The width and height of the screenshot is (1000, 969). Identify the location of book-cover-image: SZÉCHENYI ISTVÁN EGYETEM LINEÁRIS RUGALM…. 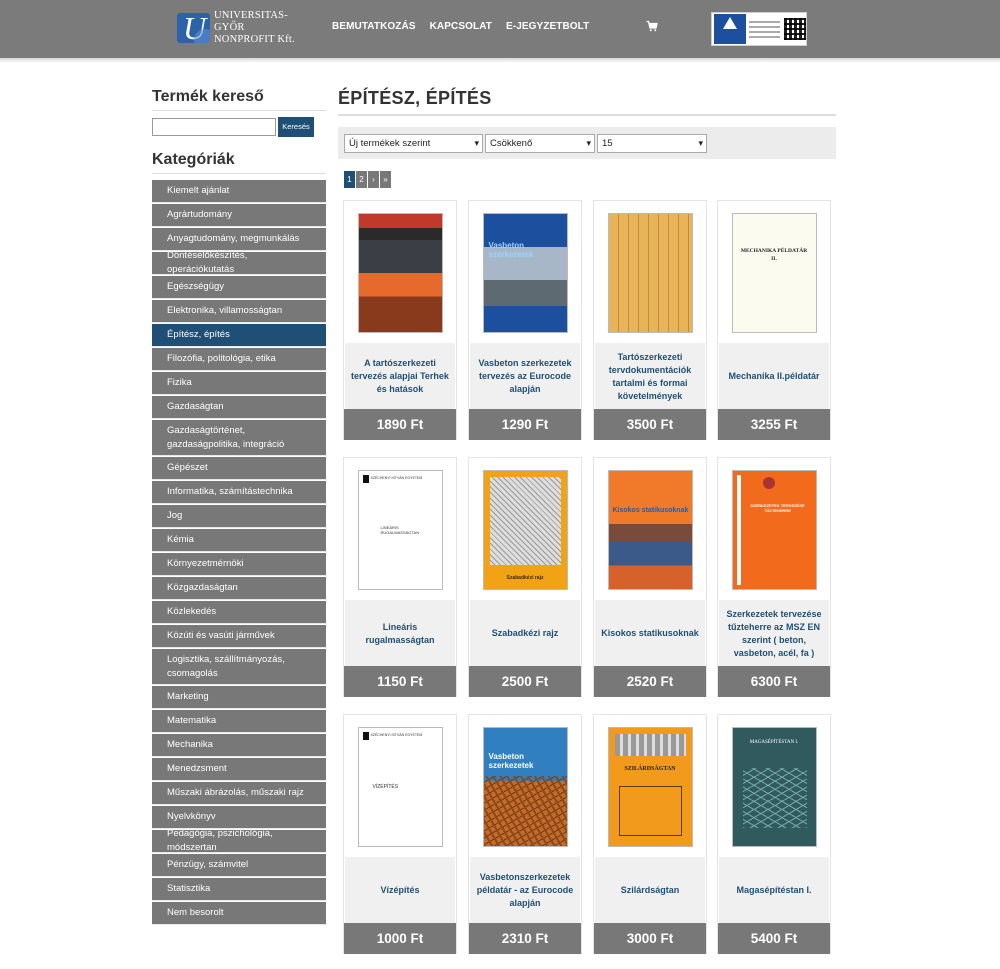
(400, 529).